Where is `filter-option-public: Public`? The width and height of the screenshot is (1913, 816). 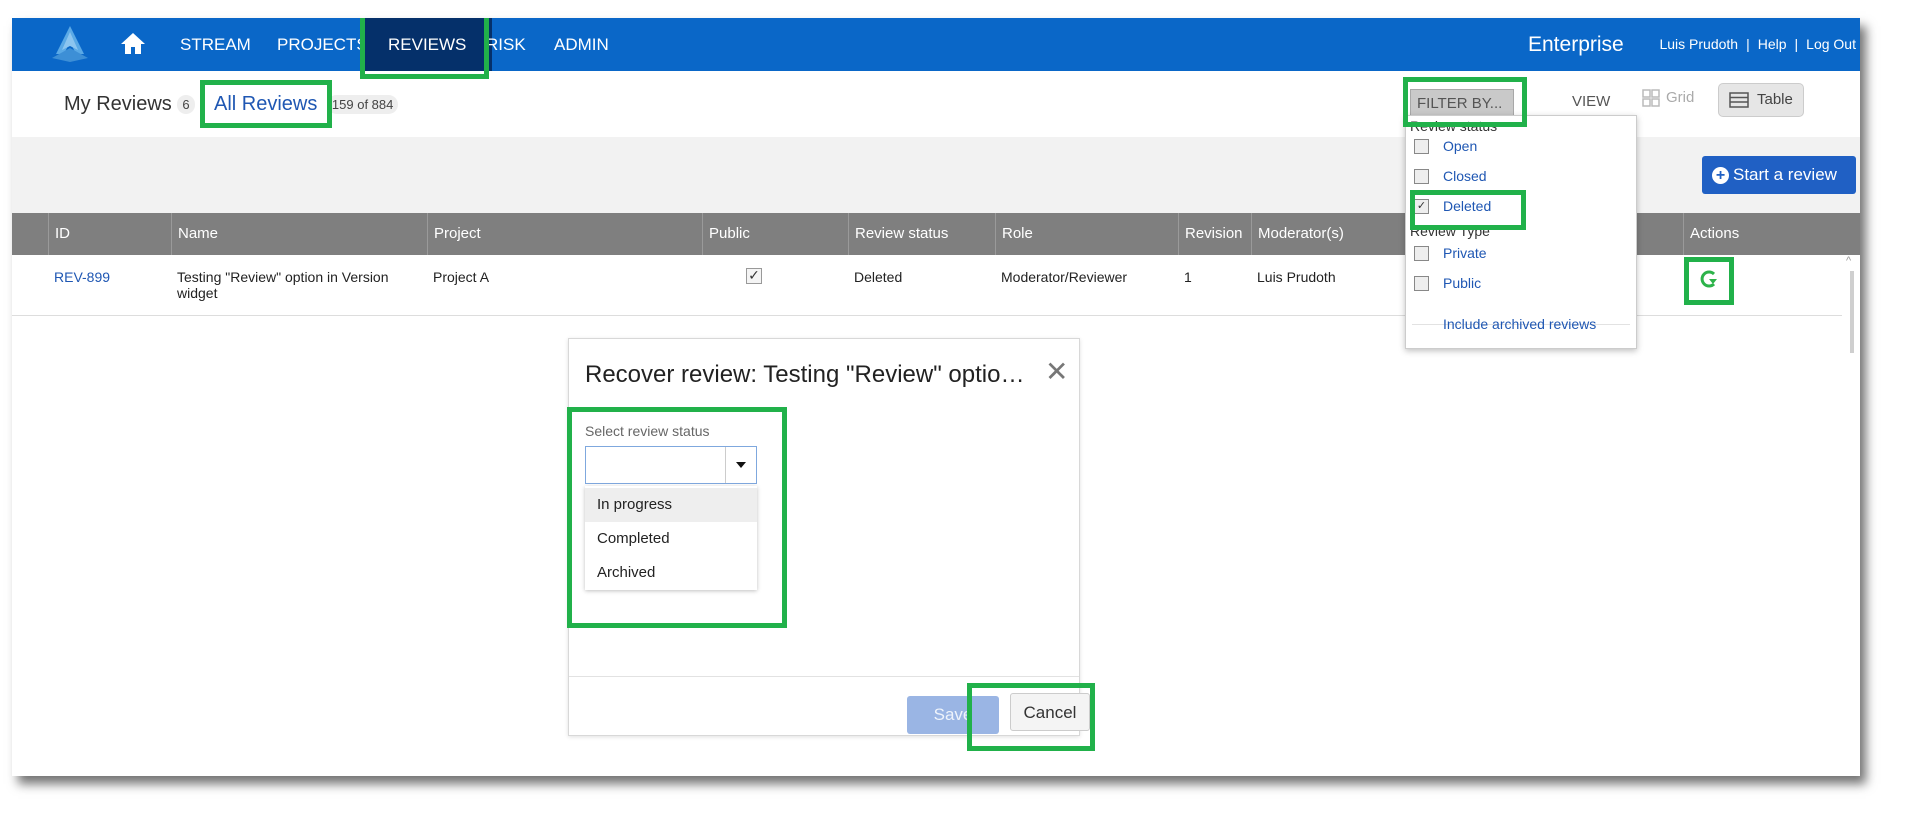
filter-option-public: Public is located at coordinates (1447, 283).